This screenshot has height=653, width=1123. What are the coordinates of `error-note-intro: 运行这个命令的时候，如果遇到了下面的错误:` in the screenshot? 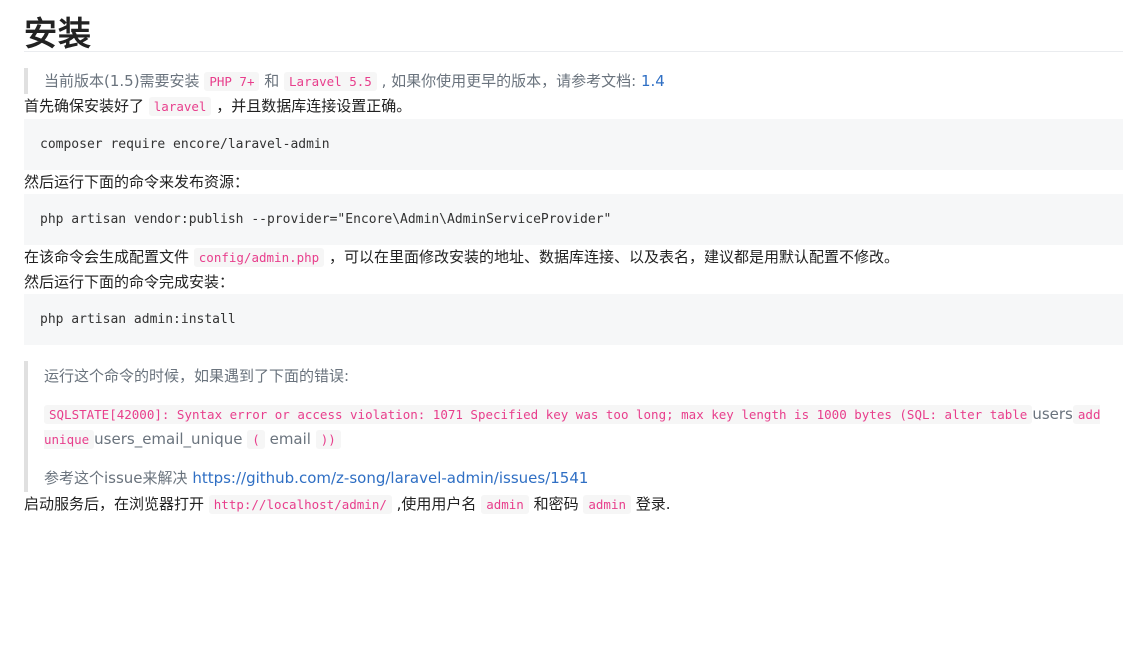 It's located at (197, 376).